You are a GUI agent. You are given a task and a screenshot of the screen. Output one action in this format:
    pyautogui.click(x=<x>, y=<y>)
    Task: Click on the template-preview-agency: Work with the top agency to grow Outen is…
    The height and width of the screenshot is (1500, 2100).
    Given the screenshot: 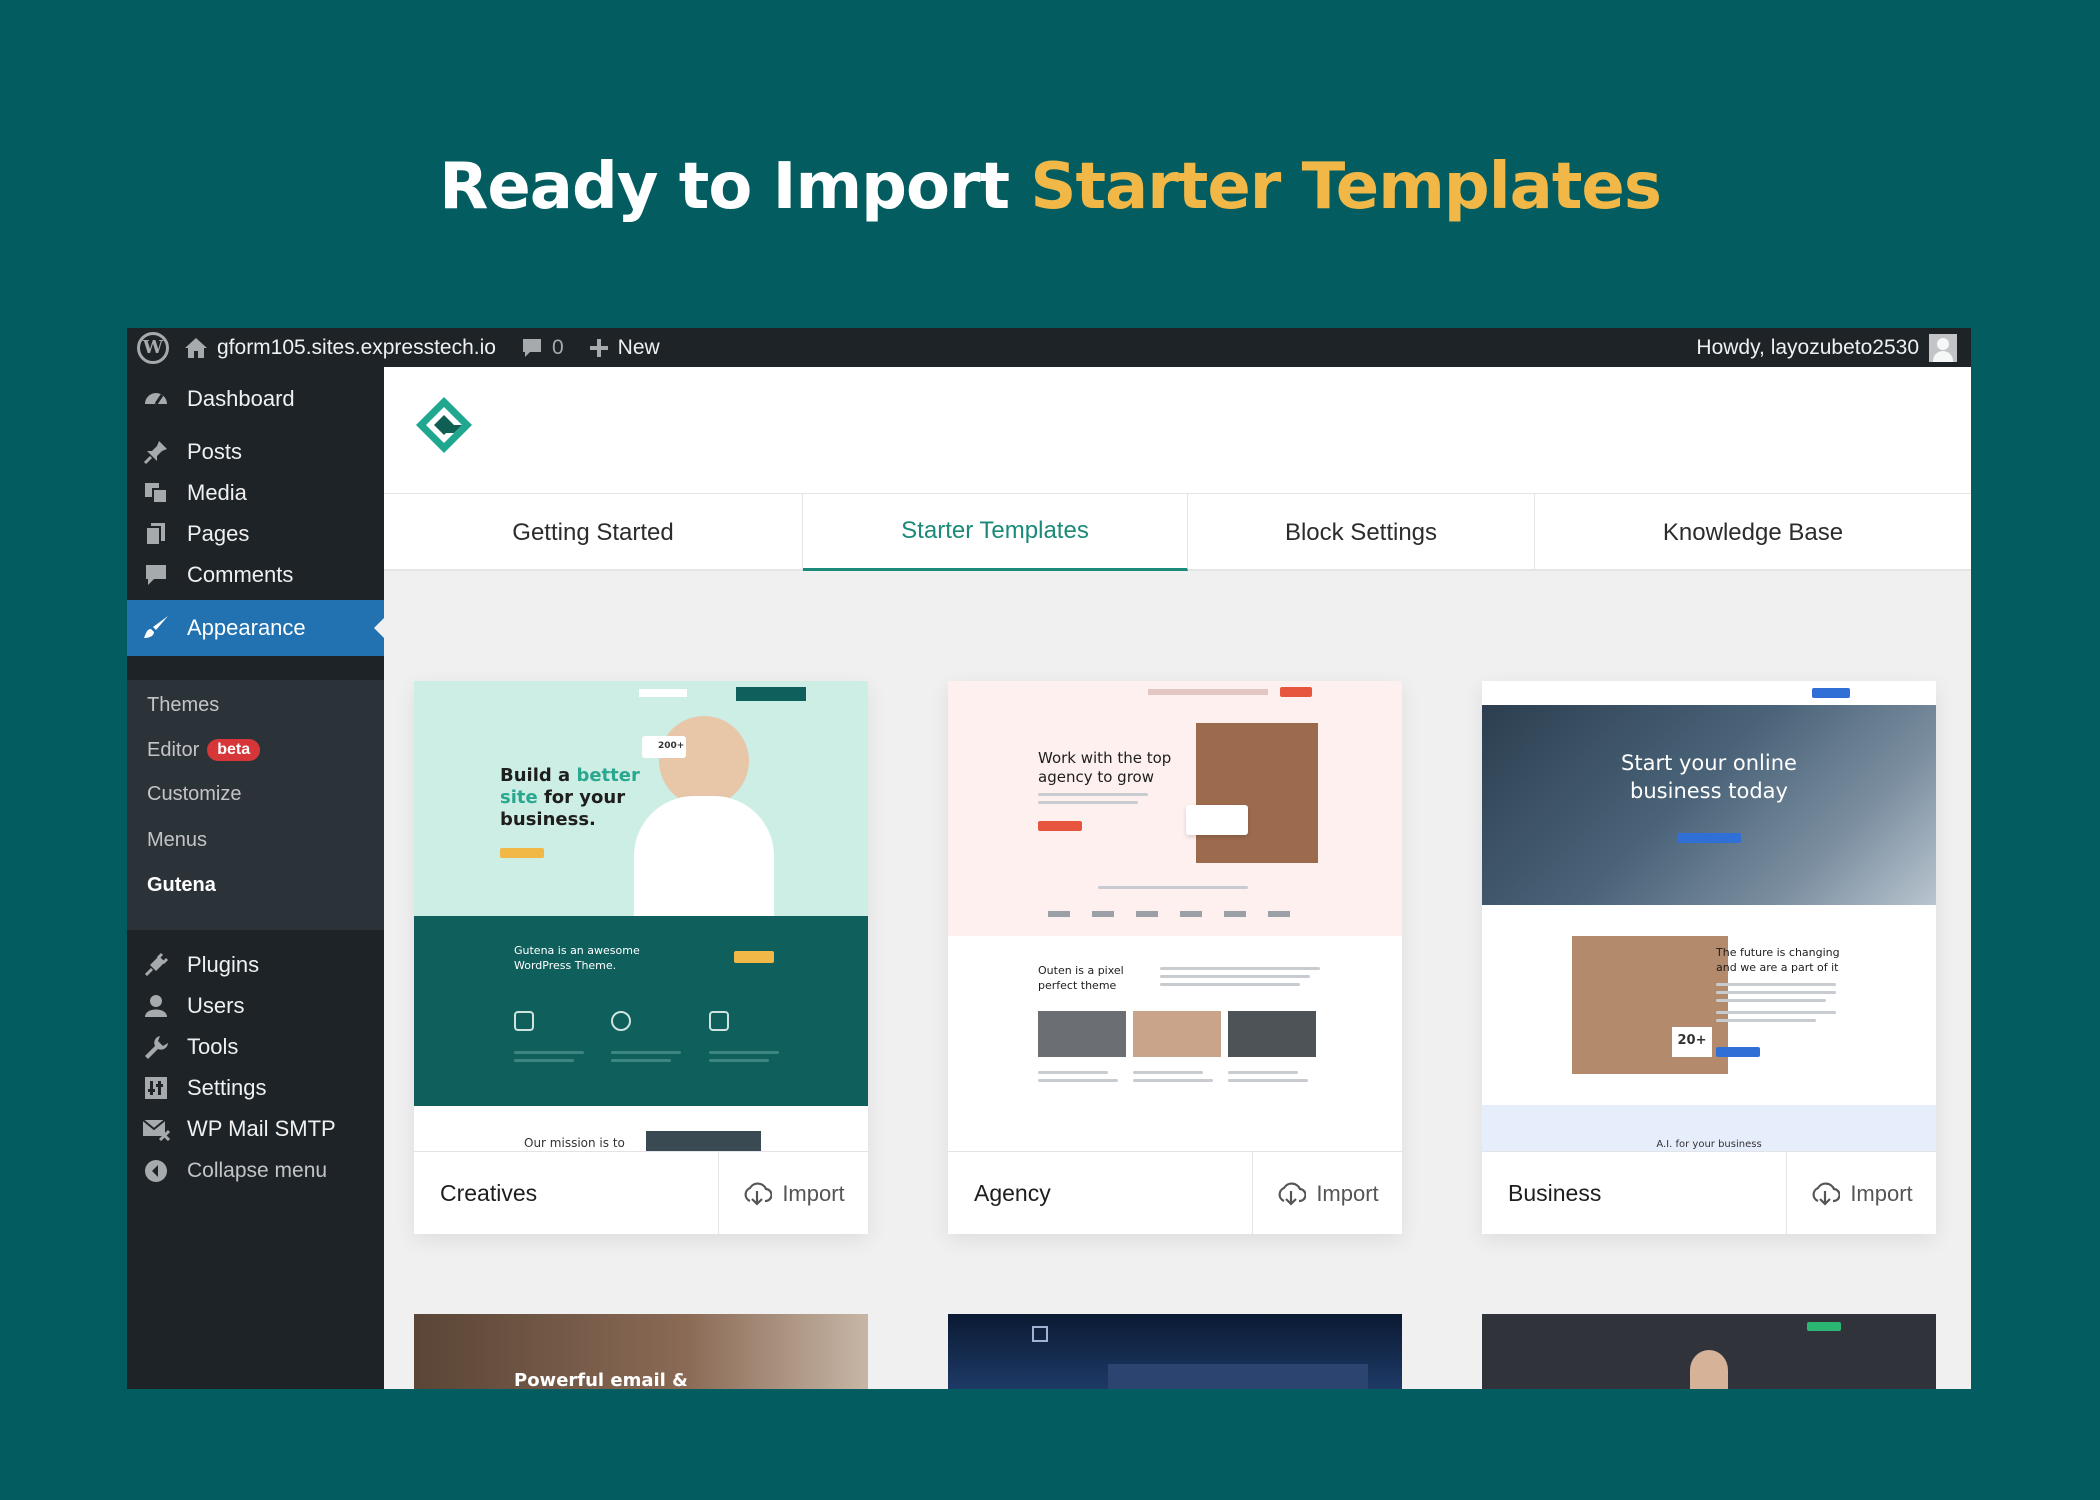 What is the action you would take?
    pyautogui.click(x=1175, y=916)
    